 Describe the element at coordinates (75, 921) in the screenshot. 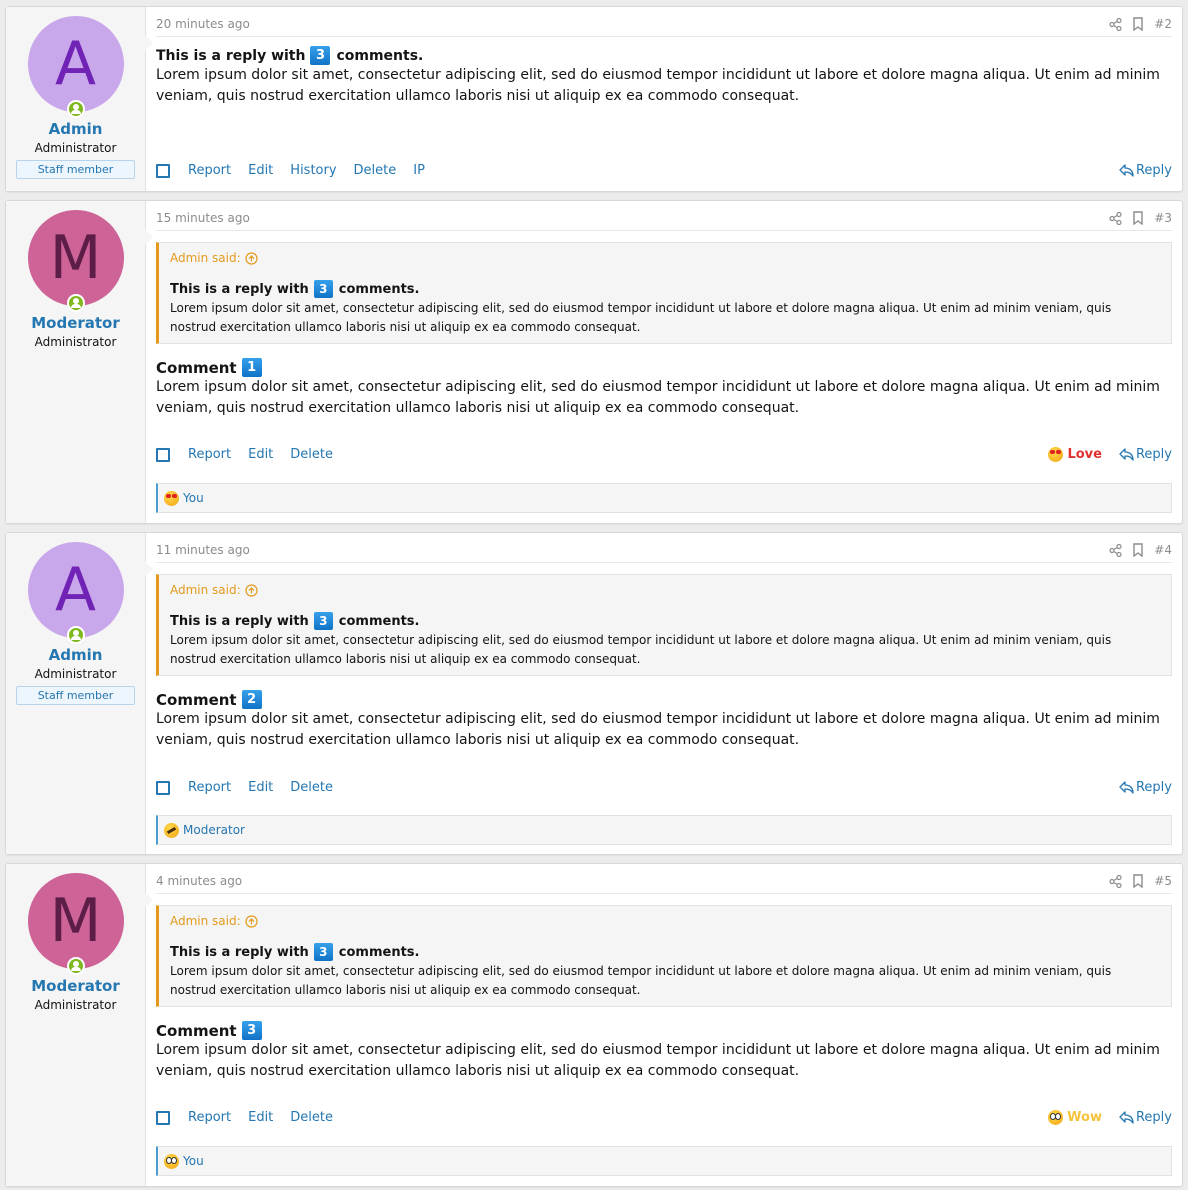

I see `avatar-initial: M` at that location.